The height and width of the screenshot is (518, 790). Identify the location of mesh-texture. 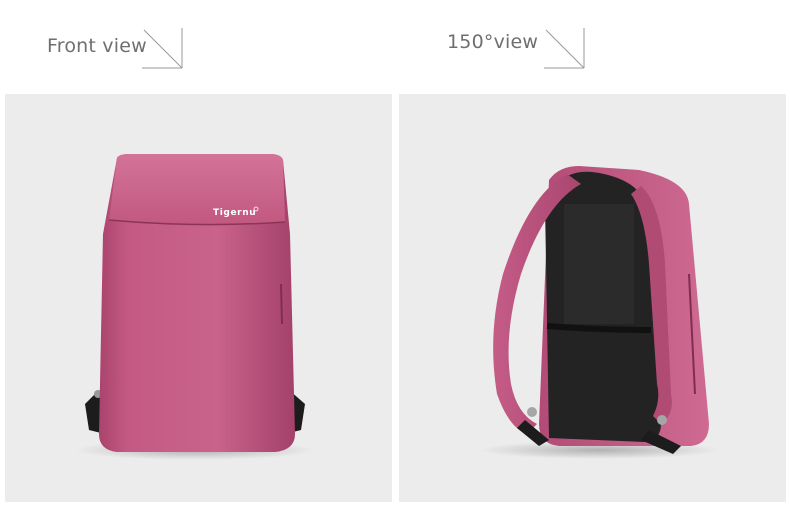
(599, 264).